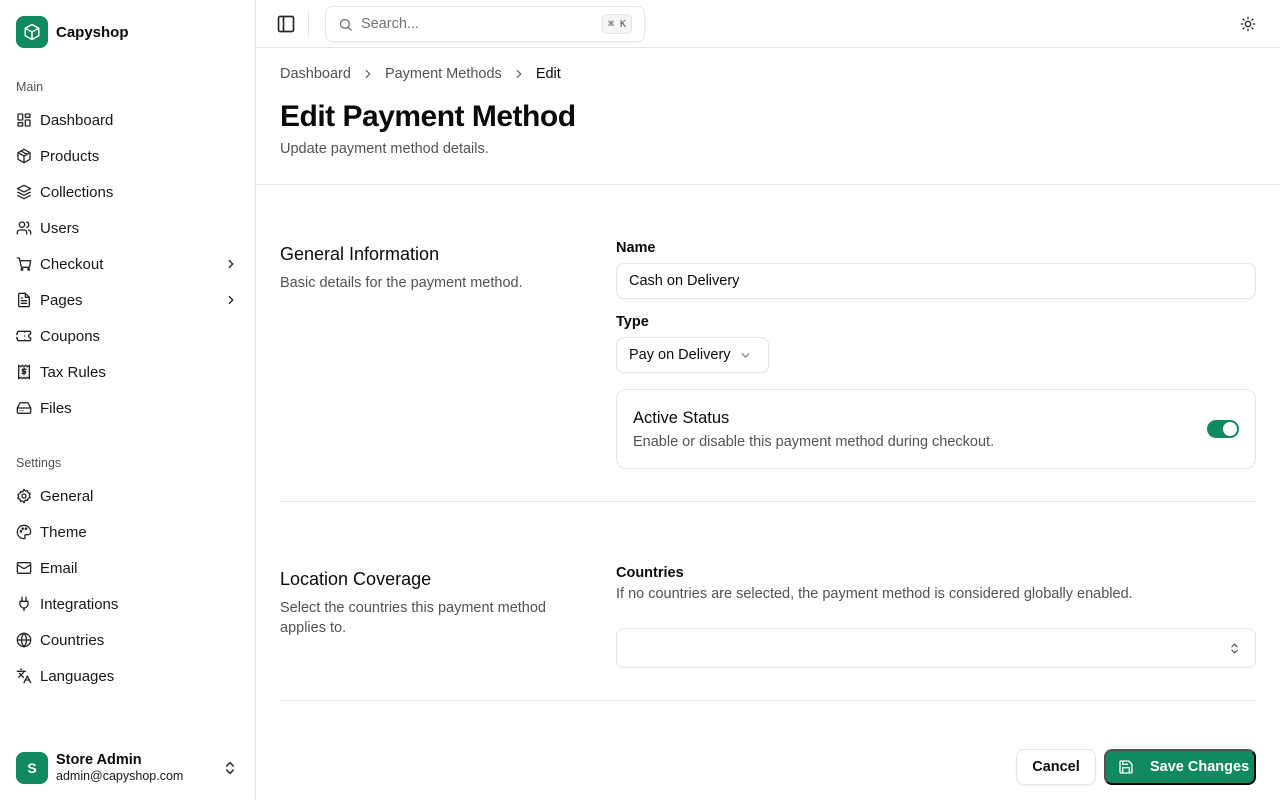 The height and width of the screenshot is (800, 1280). What do you see at coordinates (77, 192) in the screenshot?
I see `sidebar-item-label: Collections` at bounding box center [77, 192].